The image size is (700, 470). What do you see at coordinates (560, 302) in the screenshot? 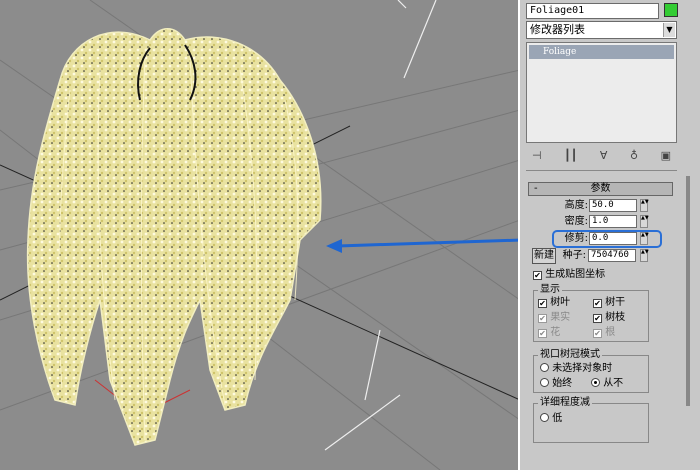
I see `leaves-label: 树叶` at bounding box center [560, 302].